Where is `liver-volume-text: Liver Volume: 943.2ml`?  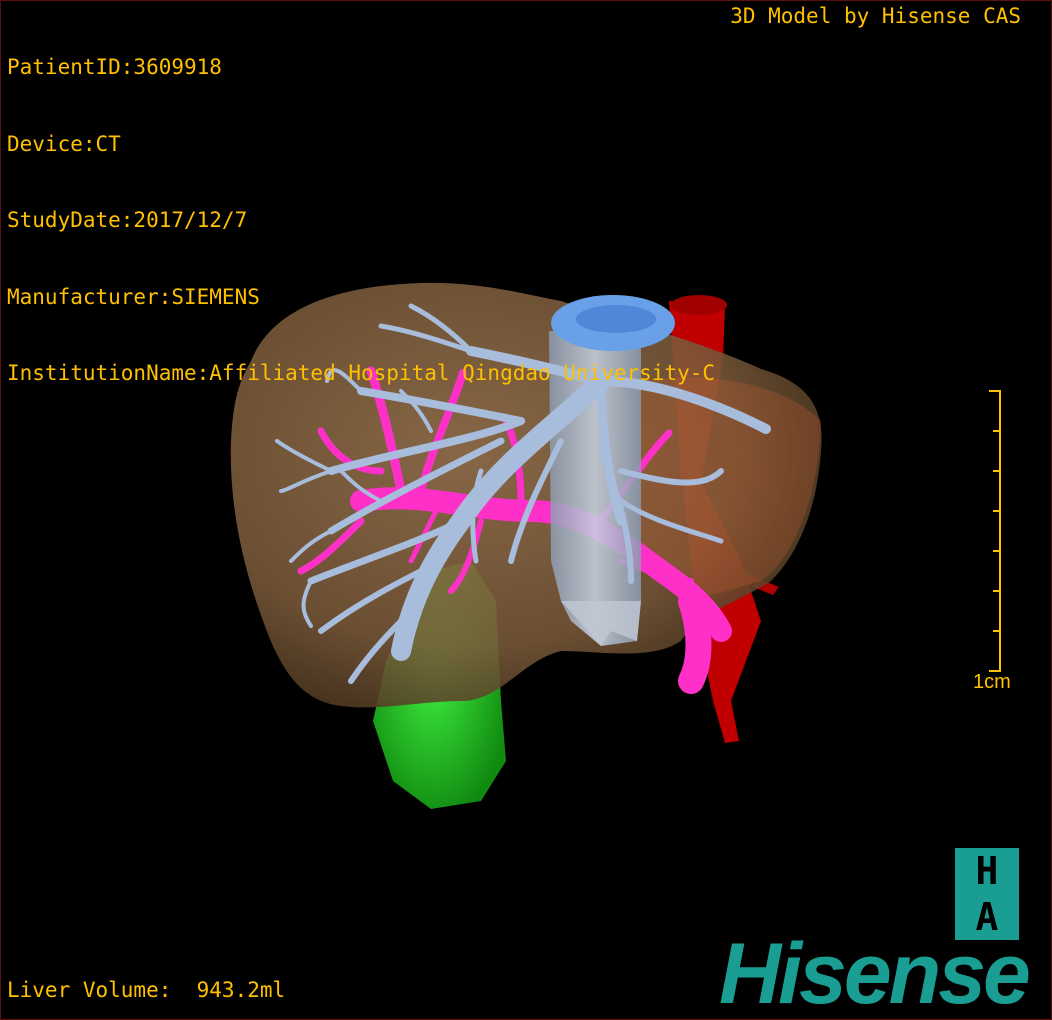
liver-volume-text: Liver Volume: 943.2ml is located at coordinates (146, 990).